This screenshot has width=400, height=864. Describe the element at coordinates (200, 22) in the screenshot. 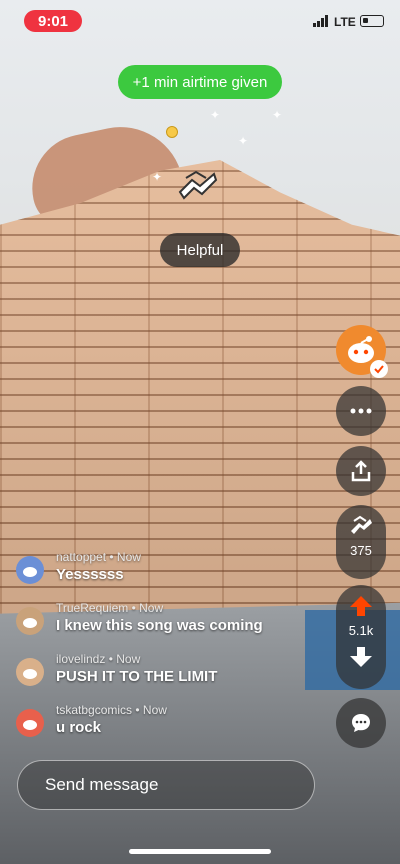

I see `status-bar: 9:01 LTE` at that location.